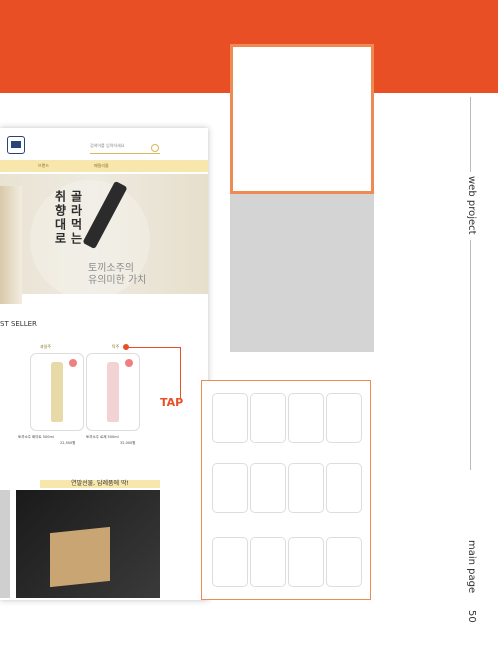 The width and height of the screenshot is (498, 646). What do you see at coordinates (471, 567) in the screenshot?
I see `side-label-main-page: main page` at bounding box center [471, 567].